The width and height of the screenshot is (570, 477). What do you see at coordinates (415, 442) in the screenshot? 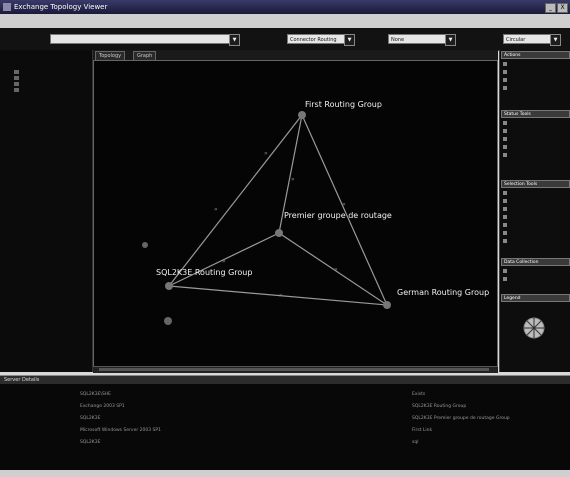
I see `detail-value: sql` at bounding box center [415, 442].